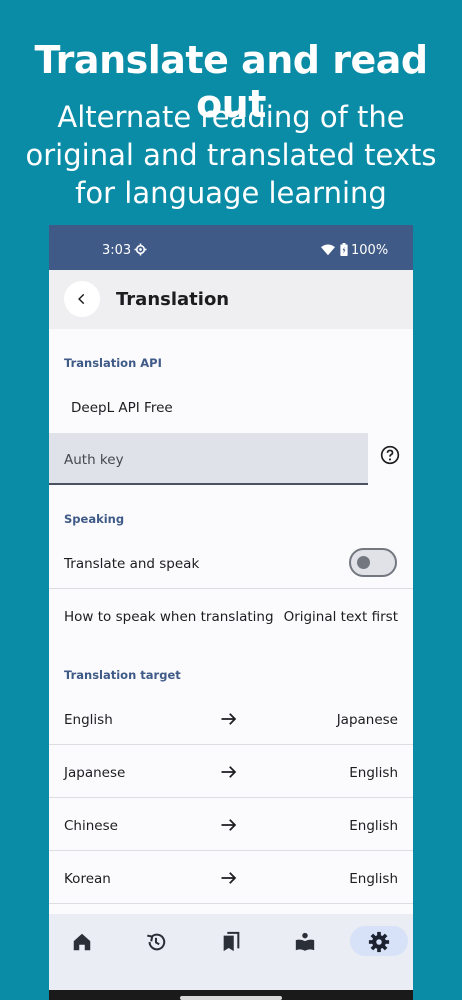 The width and height of the screenshot is (462, 1000). Describe the element at coordinates (169, 617) in the screenshot. I see `how-to-speak-label: How to speak when translating` at that location.